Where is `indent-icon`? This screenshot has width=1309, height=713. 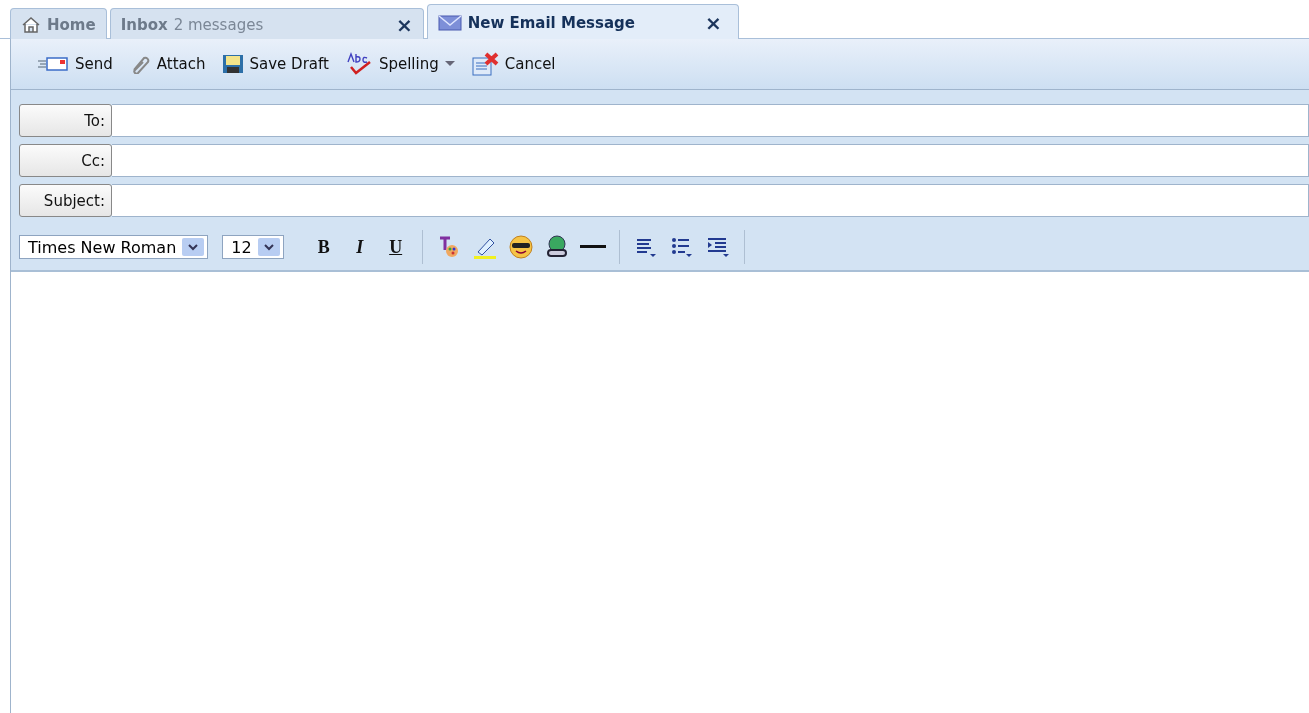
indent-icon is located at coordinates (717, 247).